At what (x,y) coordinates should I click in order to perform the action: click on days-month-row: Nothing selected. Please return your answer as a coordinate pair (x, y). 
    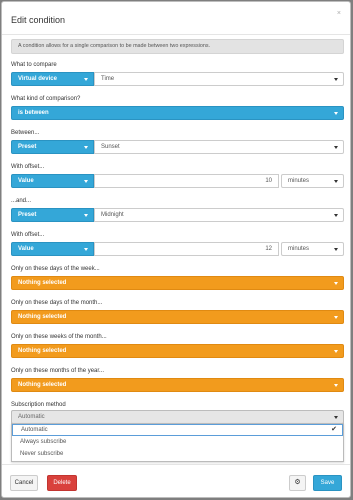
    Looking at the image, I should click on (177, 317).